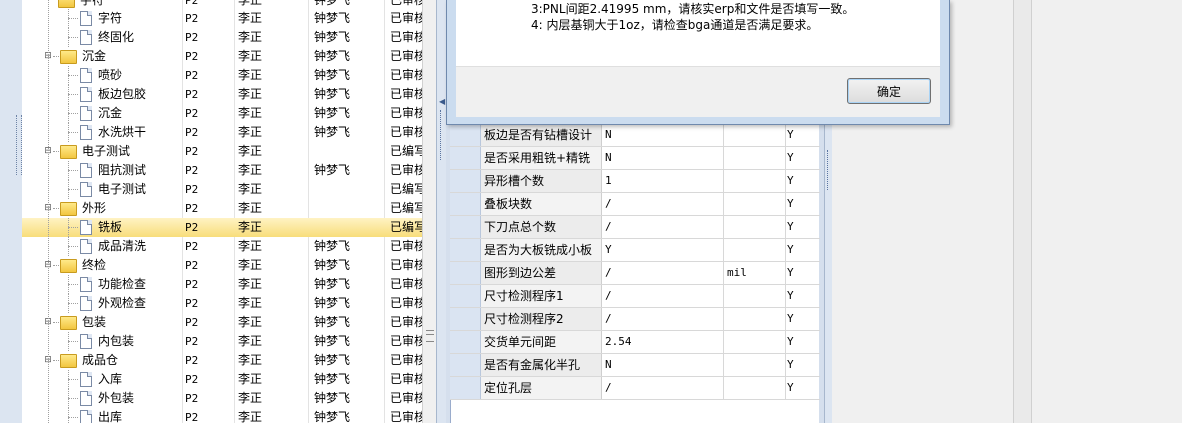  I want to click on tree-item-label: 沉金, so click(110, 113).